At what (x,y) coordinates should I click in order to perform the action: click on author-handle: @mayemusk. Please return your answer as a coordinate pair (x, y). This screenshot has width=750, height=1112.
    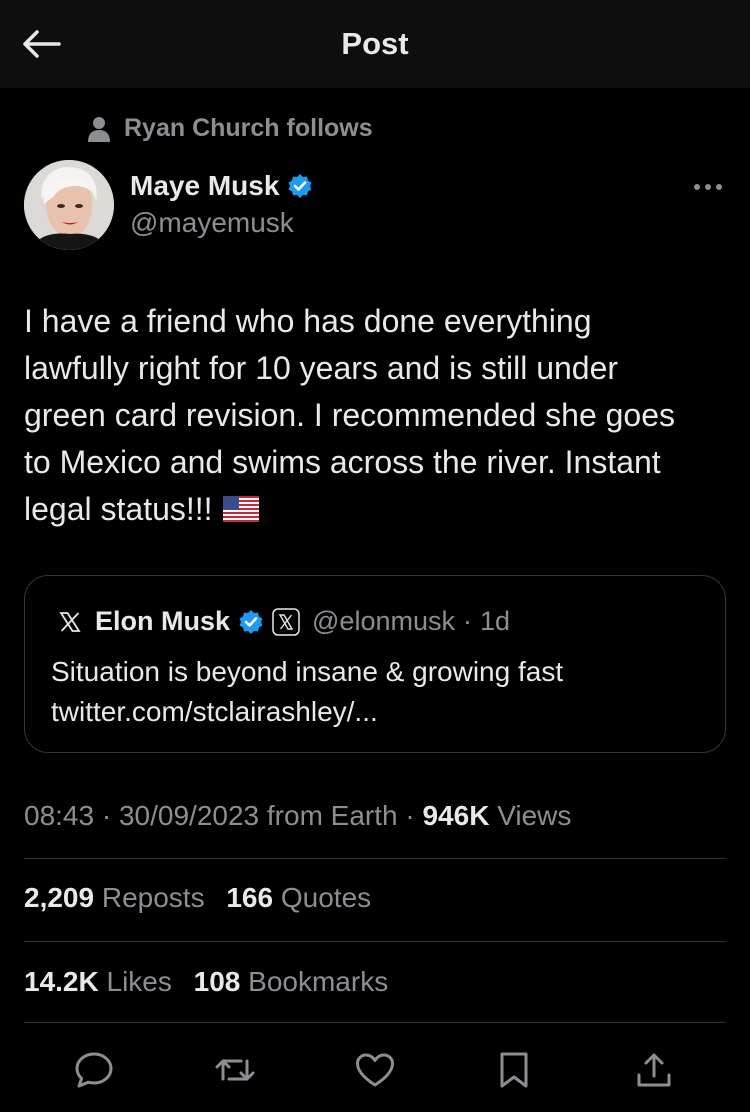
    Looking at the image, I should click on (212, 223).